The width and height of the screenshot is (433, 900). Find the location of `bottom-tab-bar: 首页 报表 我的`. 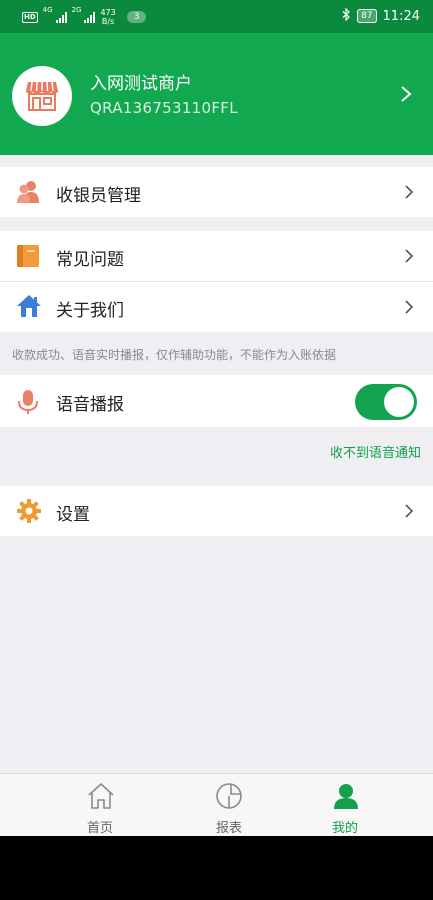

bottom-tab-bar: 首页 报表 我的 is located at coordinates (216, 804).